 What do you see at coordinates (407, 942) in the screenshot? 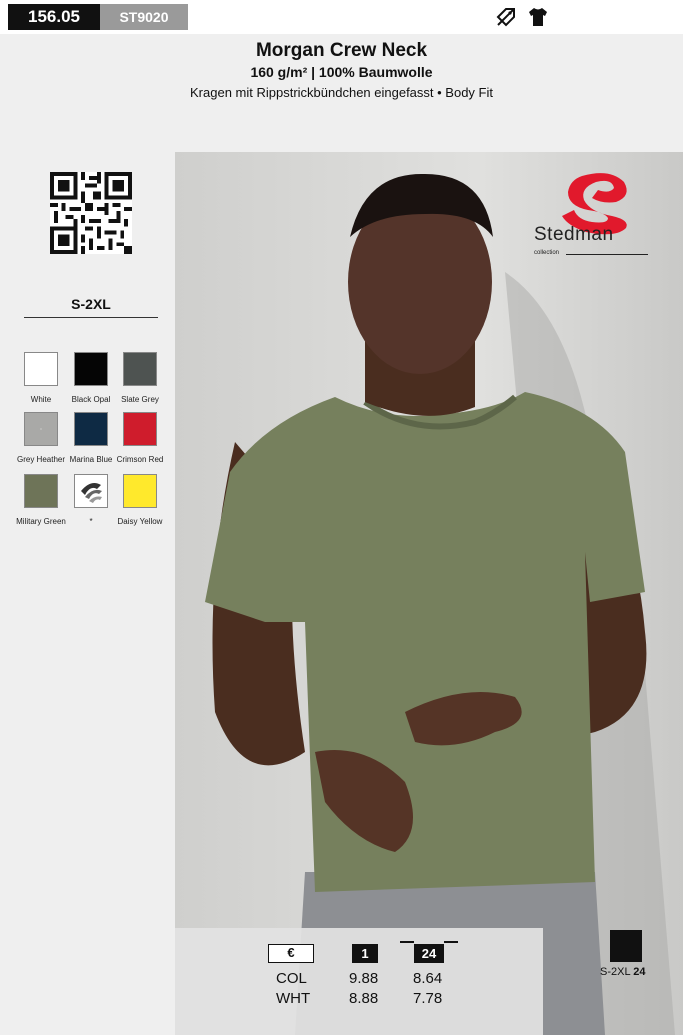
I see `qty-bracket-left` at bounding box center [407, 942].